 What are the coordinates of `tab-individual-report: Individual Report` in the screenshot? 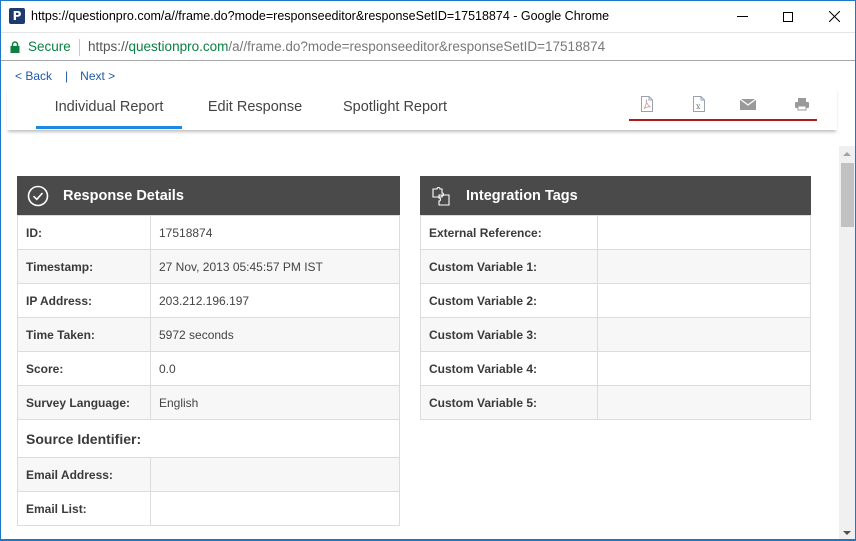 It's located at (109, 108).